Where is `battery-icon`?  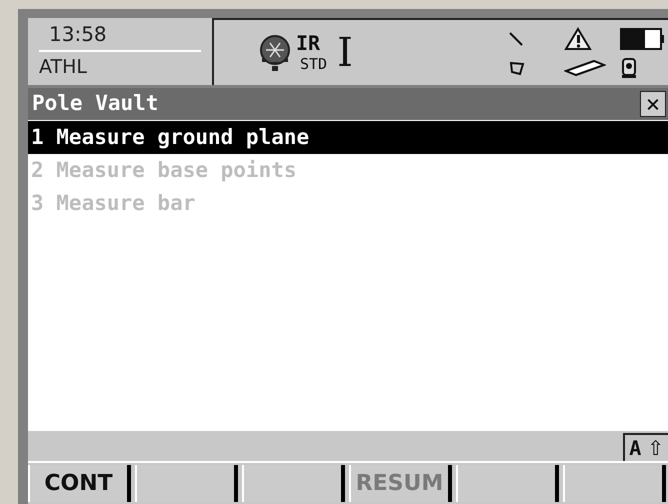
battery-icon is located at coordinates (642, 38).